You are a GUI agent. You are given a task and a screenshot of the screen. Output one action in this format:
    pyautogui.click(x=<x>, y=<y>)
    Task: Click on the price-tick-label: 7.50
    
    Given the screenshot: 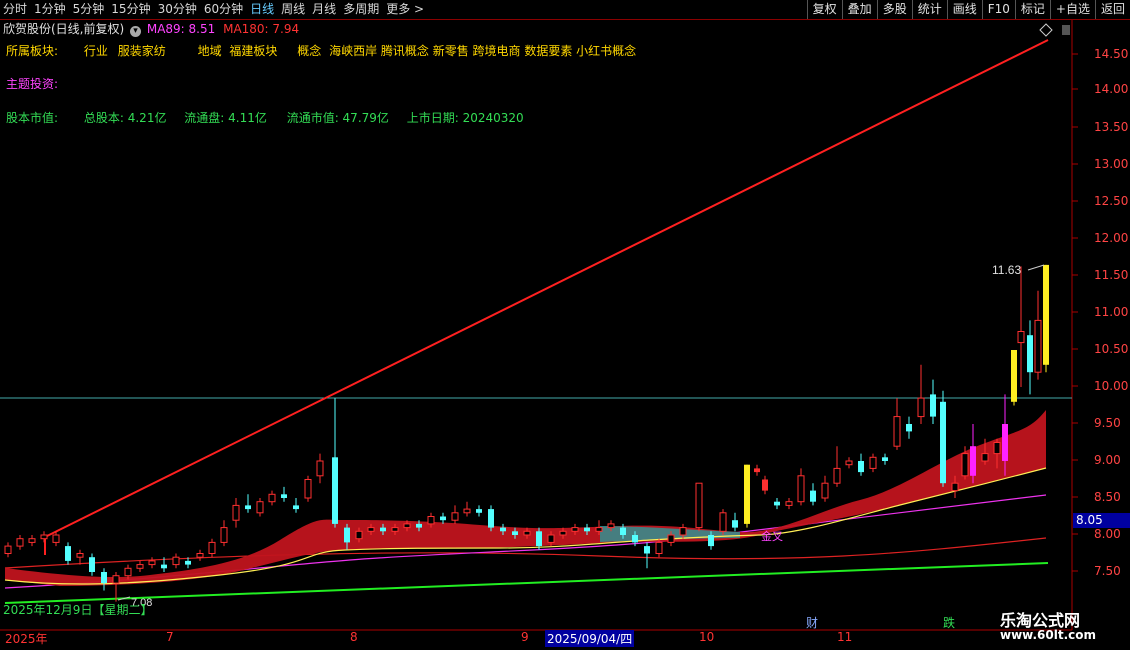 What is the action you would take?
    pyautogui.click(x=1107, y=571)
    